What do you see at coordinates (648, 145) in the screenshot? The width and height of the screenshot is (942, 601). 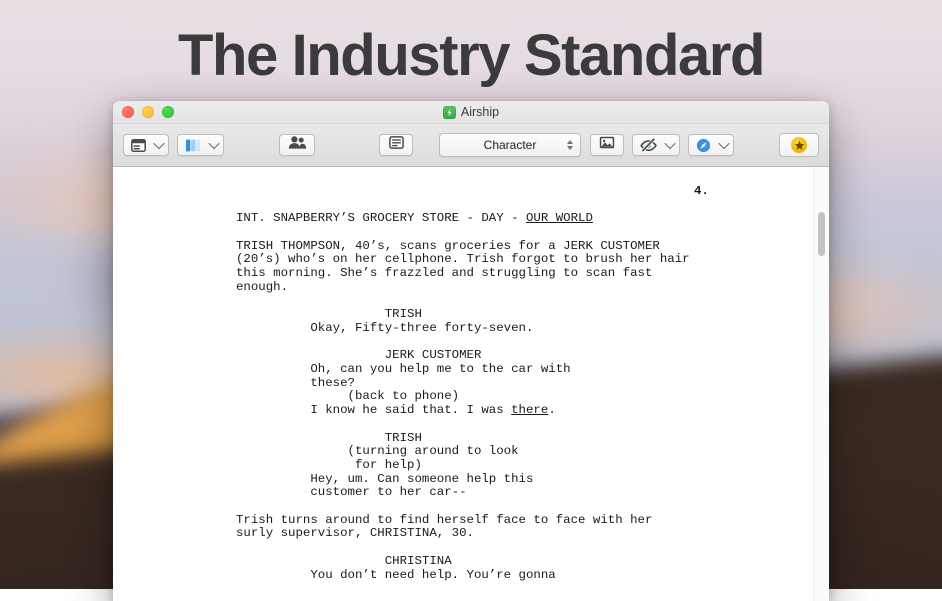 I see `eye-slash-icon` at bounding box center [648, 145].